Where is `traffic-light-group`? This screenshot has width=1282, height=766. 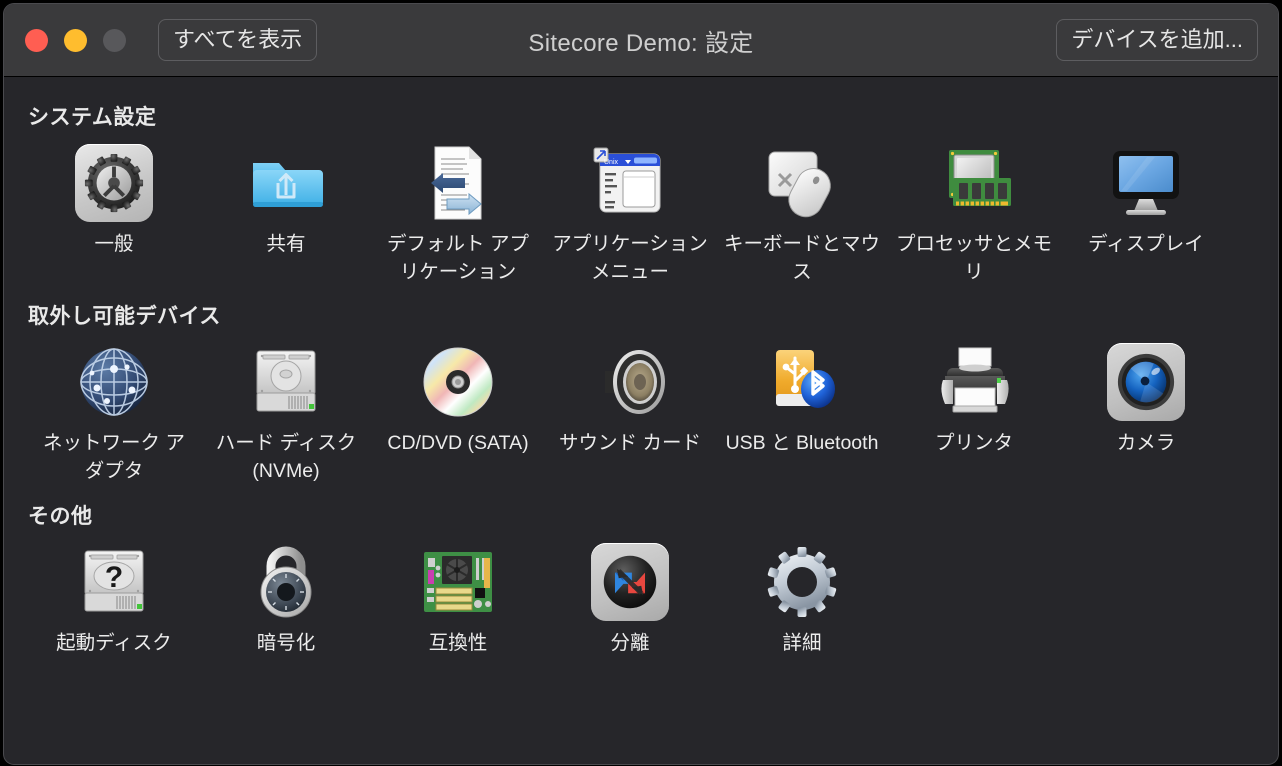
traffic-light-group is located at coordinates (75, 40).